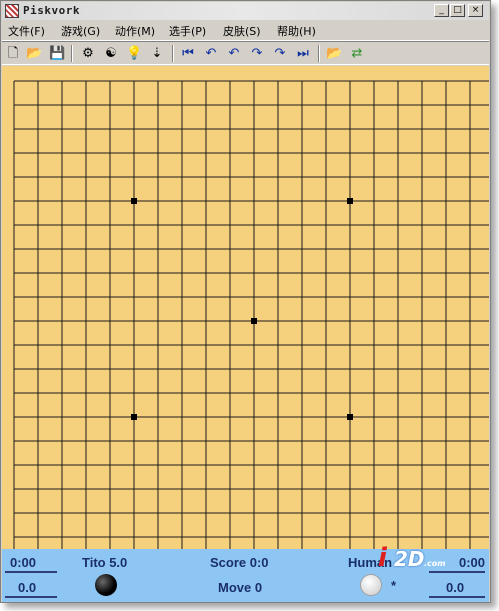 This screenshot has height=611, width=499. What do you see at coordinates (80, 31) in the screenshot?
I see `menu-game: 游戏(G)` at bounding box center [80, 31].